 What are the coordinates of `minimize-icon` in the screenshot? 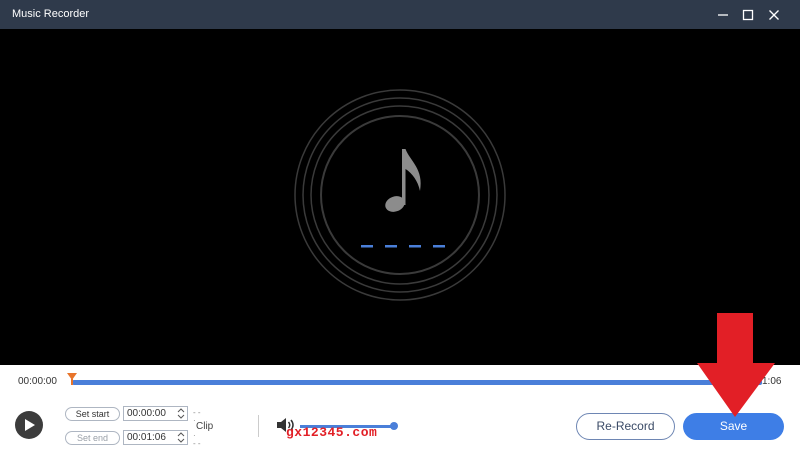 It's located at (723, 15).